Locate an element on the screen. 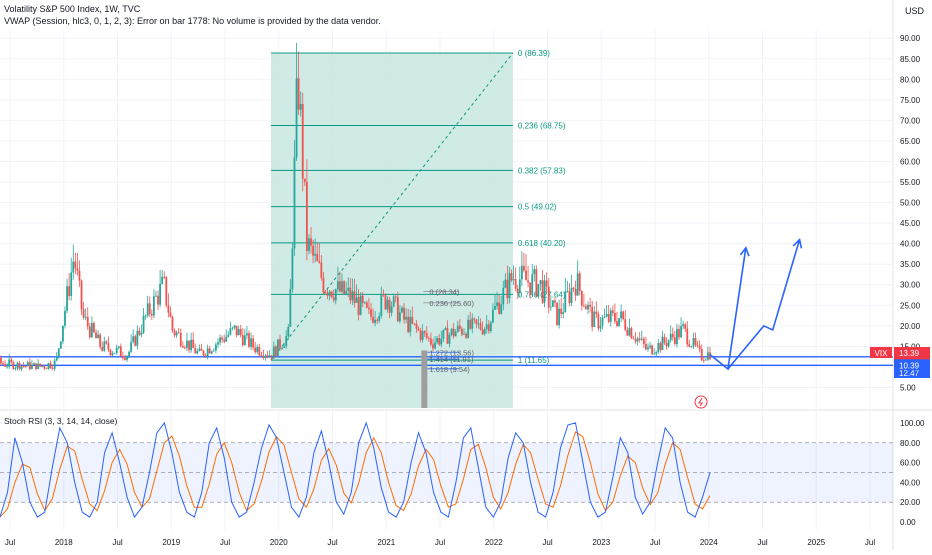 The width and height of the screenshot is (932, 555). y-tick-label: 20.00 is located at coordinates (910, 326).